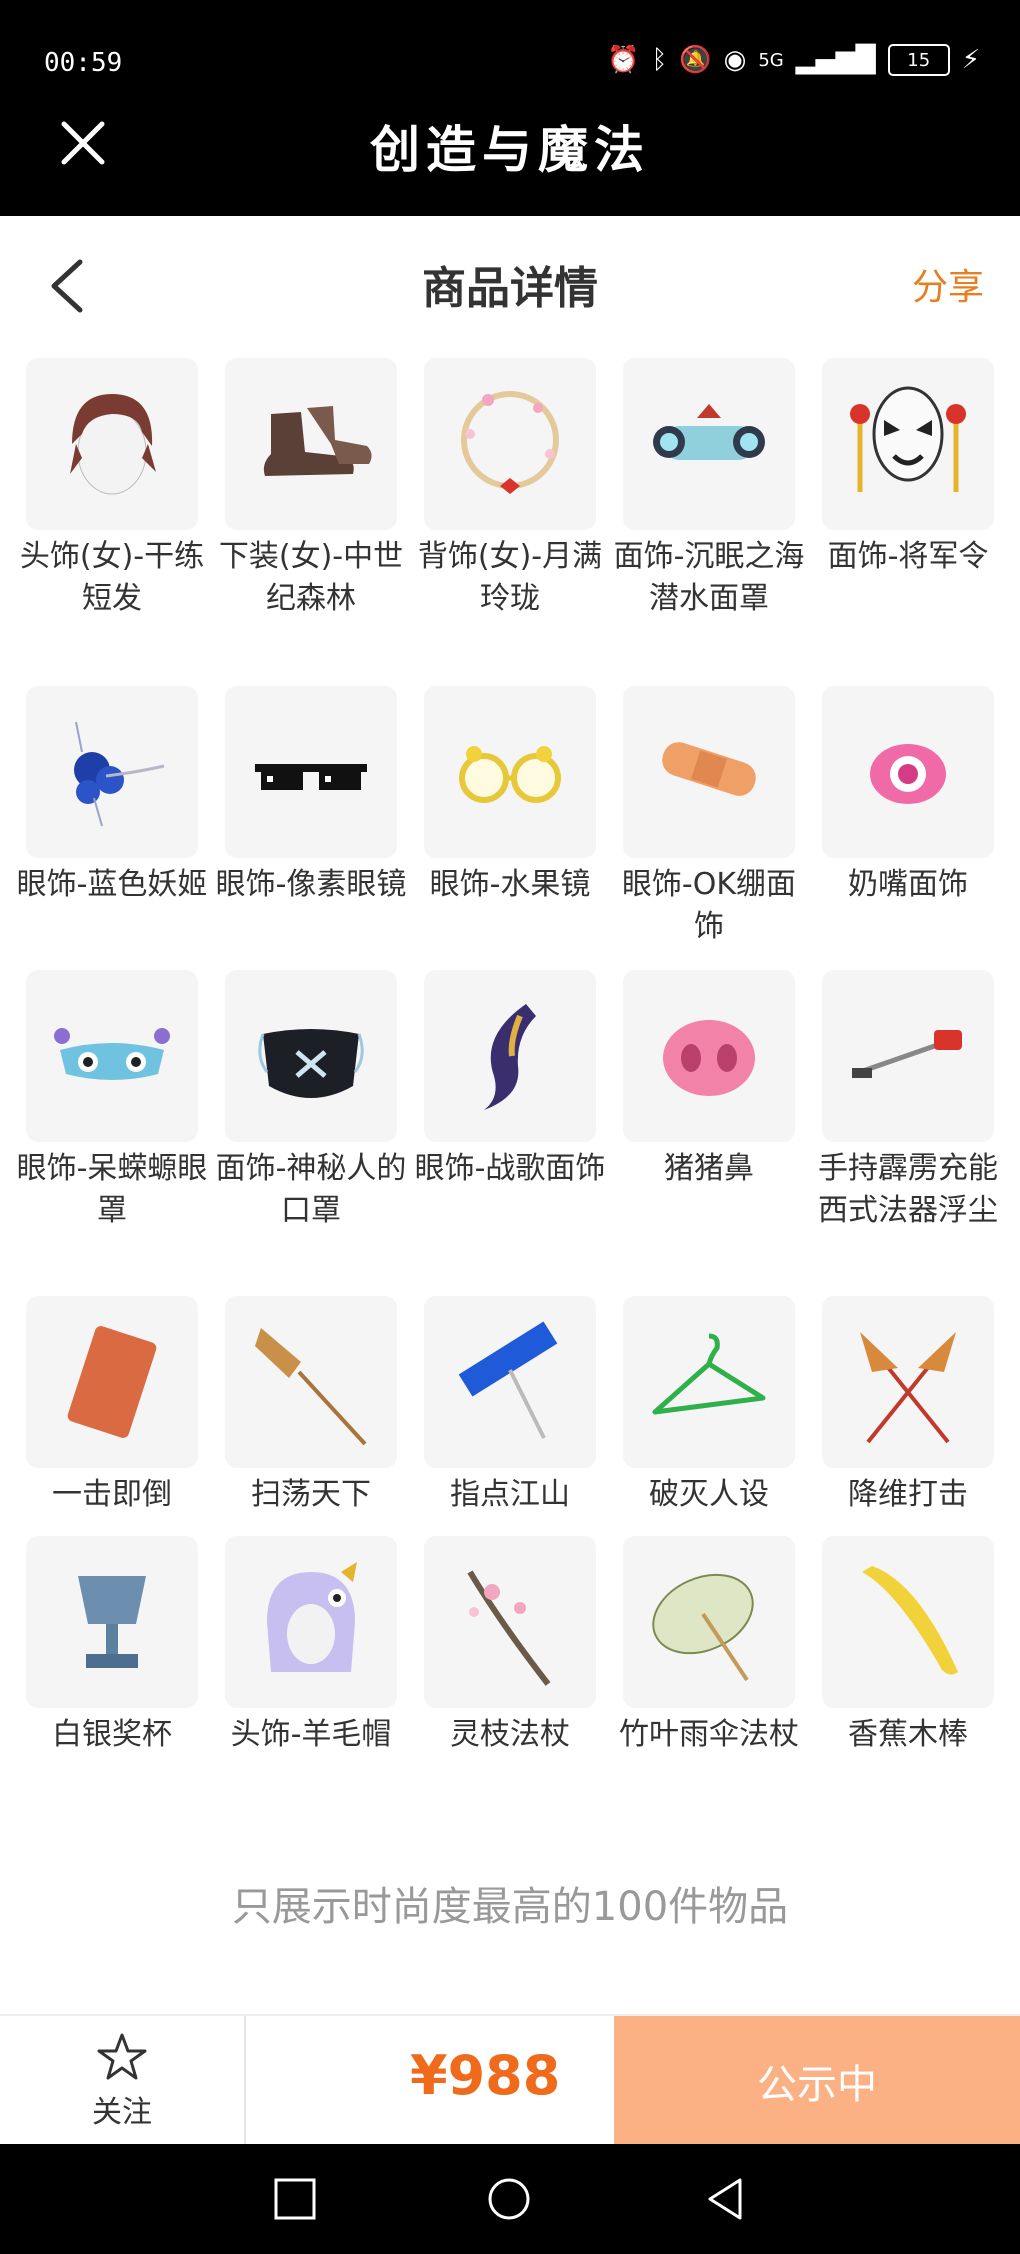 The width and height of the screenshot is (1020, 2254). What do you see at coordinates (908, 1189) in the screenshot?
I see `item-name: 手持霹雳充能西式法器浮尘` at bounding box center [908, 1189].